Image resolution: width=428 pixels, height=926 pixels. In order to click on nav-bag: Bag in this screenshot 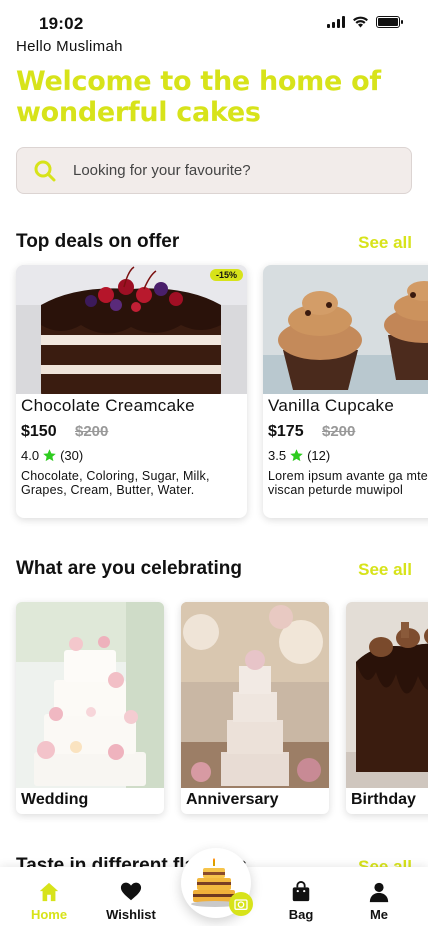, I will do `click(301, 901)`.